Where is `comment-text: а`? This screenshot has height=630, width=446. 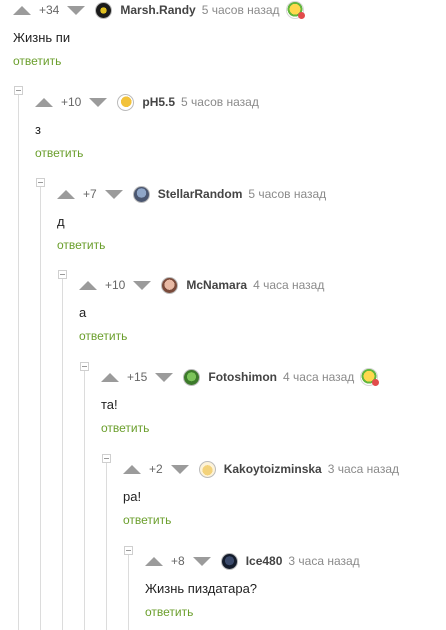
comment-text: а is located at coordinates (83, 312).